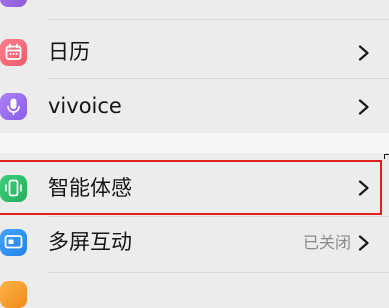 The image size is (389, 308). What do you see at coordinates (13, 52) in the screenshot?
I see `calendar-icon` at bounding box center [13, 52].